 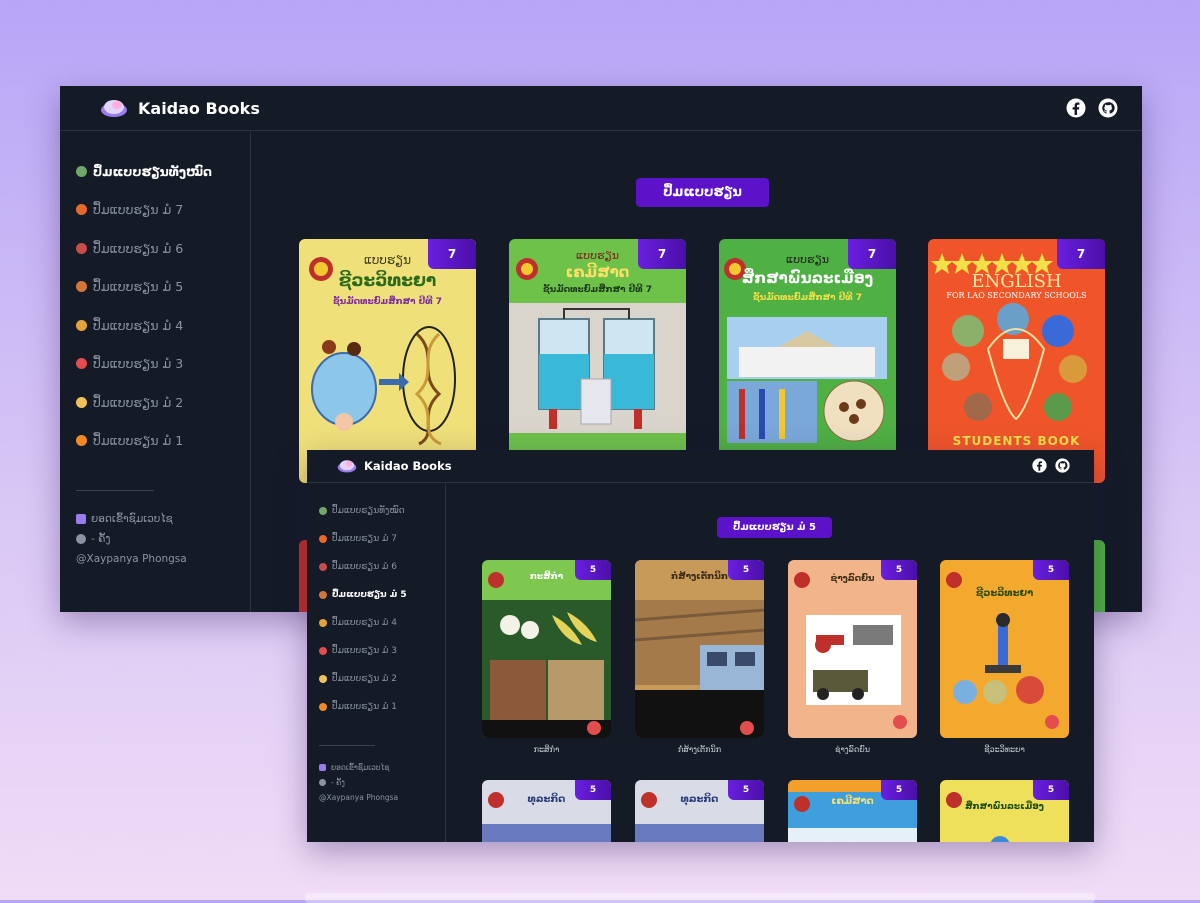 What do you see at coordinates (852, 749) in the screenshot?
I see `book-caption: ຊ່າງລົດຍົນ` at bounding box center [852, 749].